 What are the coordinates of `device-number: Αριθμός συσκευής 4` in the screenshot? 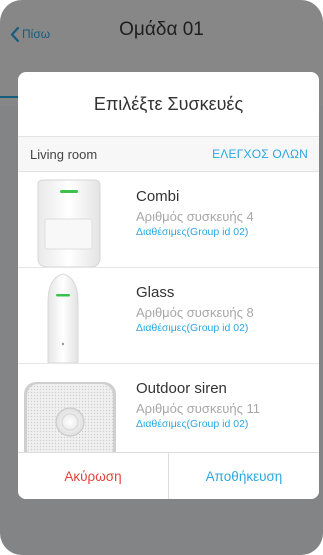 It's located at (195, 216).